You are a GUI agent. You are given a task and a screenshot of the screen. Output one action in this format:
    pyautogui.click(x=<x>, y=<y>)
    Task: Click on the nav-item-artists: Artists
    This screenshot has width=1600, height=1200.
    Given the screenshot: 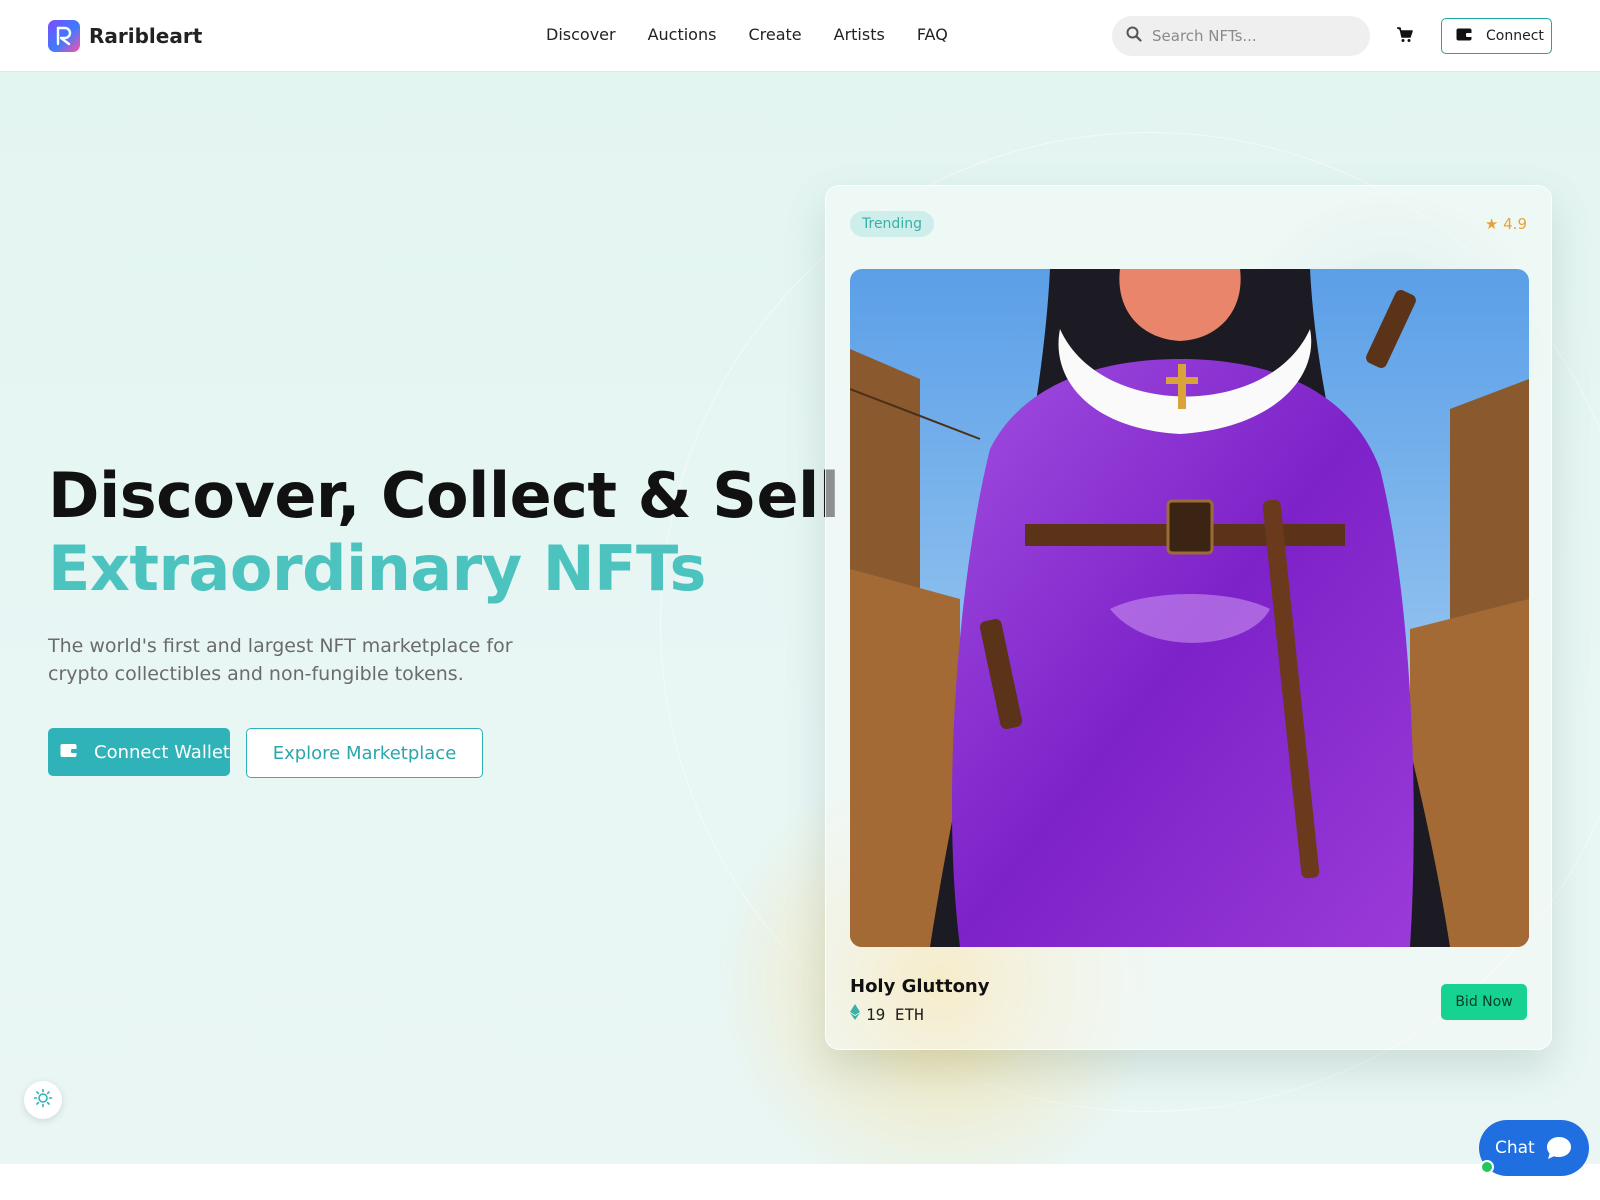 What is the action you would take?
    pyautogui.click(x=859, y=34)
    